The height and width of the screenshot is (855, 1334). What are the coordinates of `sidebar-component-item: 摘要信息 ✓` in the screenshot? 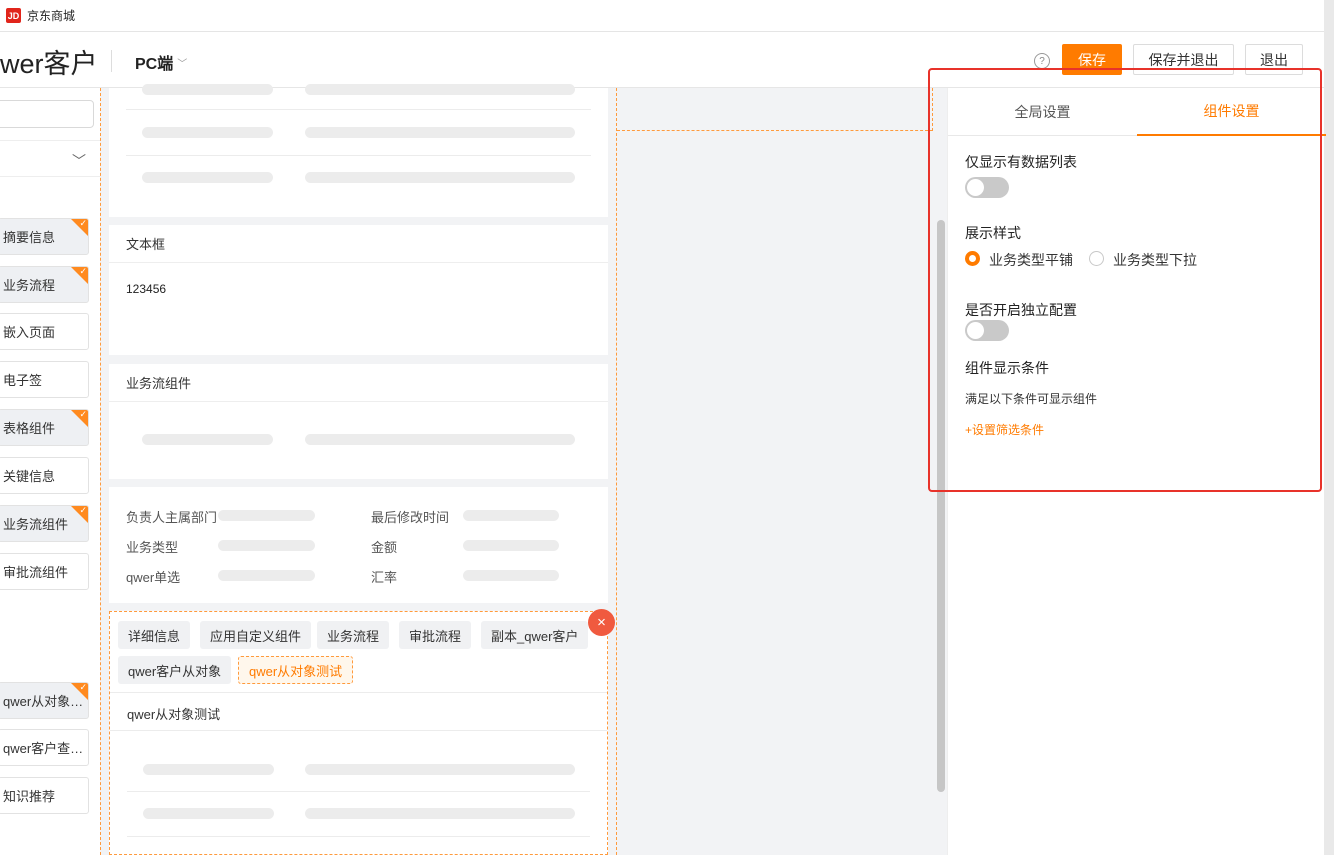 It's located at (44, 236).